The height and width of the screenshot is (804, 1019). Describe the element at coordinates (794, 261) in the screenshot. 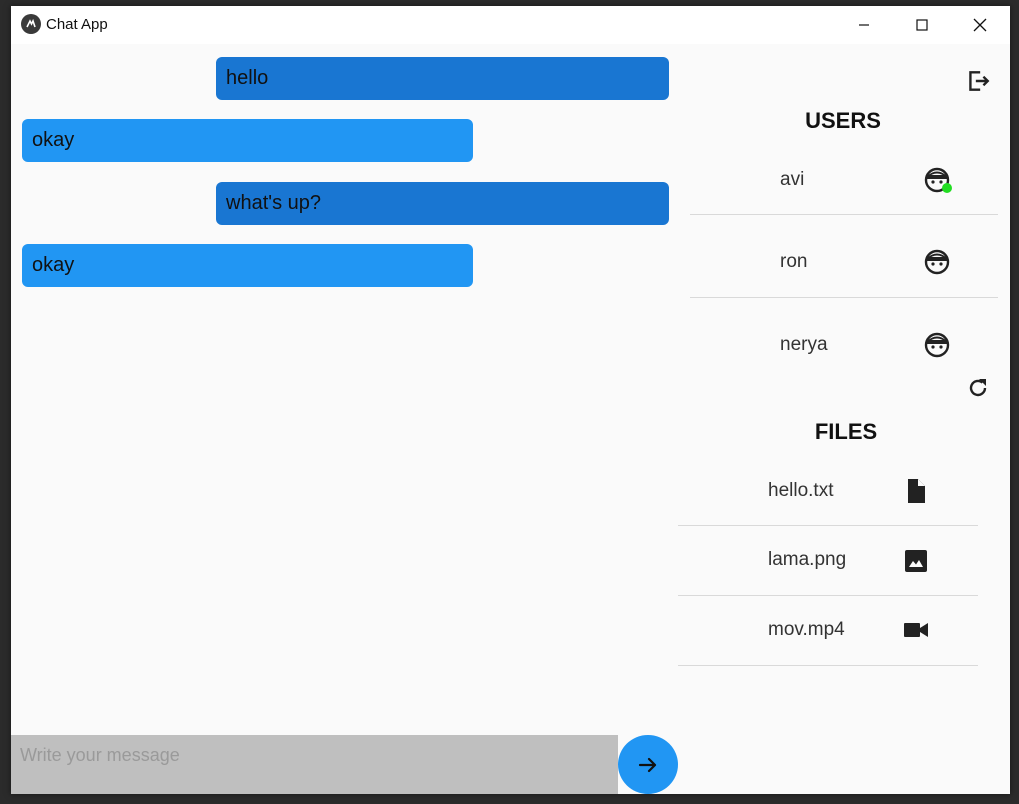

I see `user-name: ron` at that location.